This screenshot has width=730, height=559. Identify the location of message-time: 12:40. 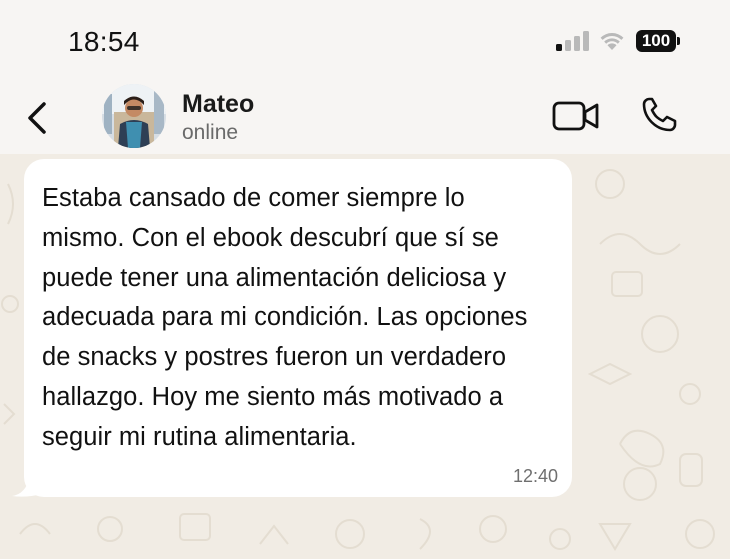
(535, 476).